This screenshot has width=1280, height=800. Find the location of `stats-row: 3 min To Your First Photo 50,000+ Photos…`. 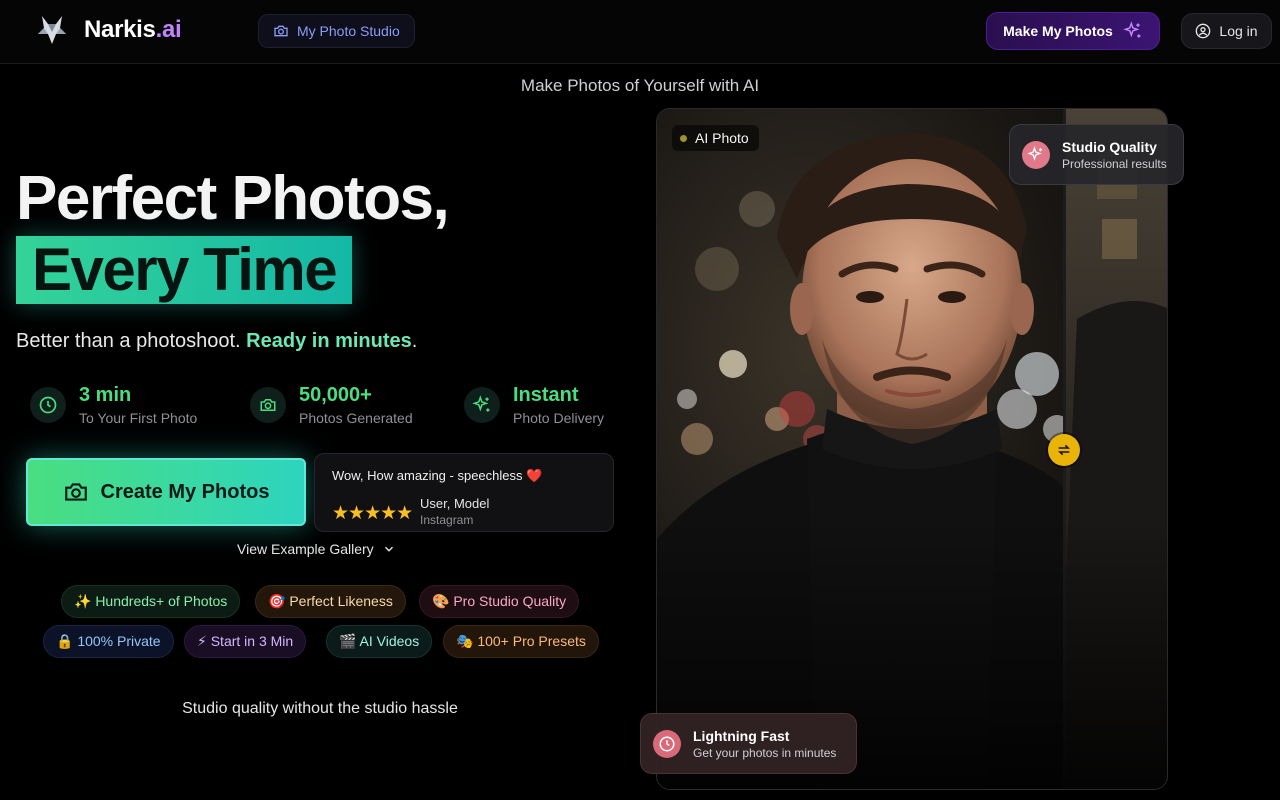

stats-row: 3 min To Your First Photo 50,000+ Photos… is located at coordinates (317, 404).